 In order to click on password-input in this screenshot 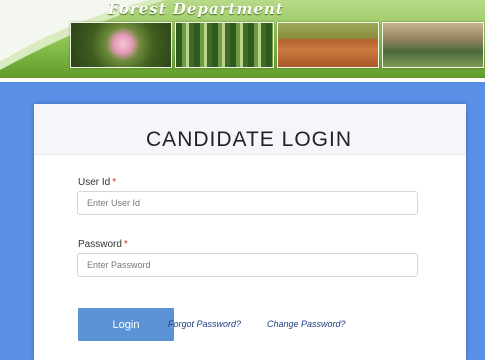, I will do `click(247, 265)`.